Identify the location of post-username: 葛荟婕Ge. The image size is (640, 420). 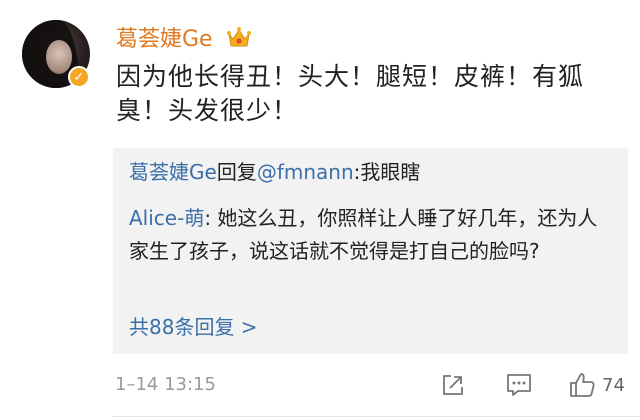
(164, 40).